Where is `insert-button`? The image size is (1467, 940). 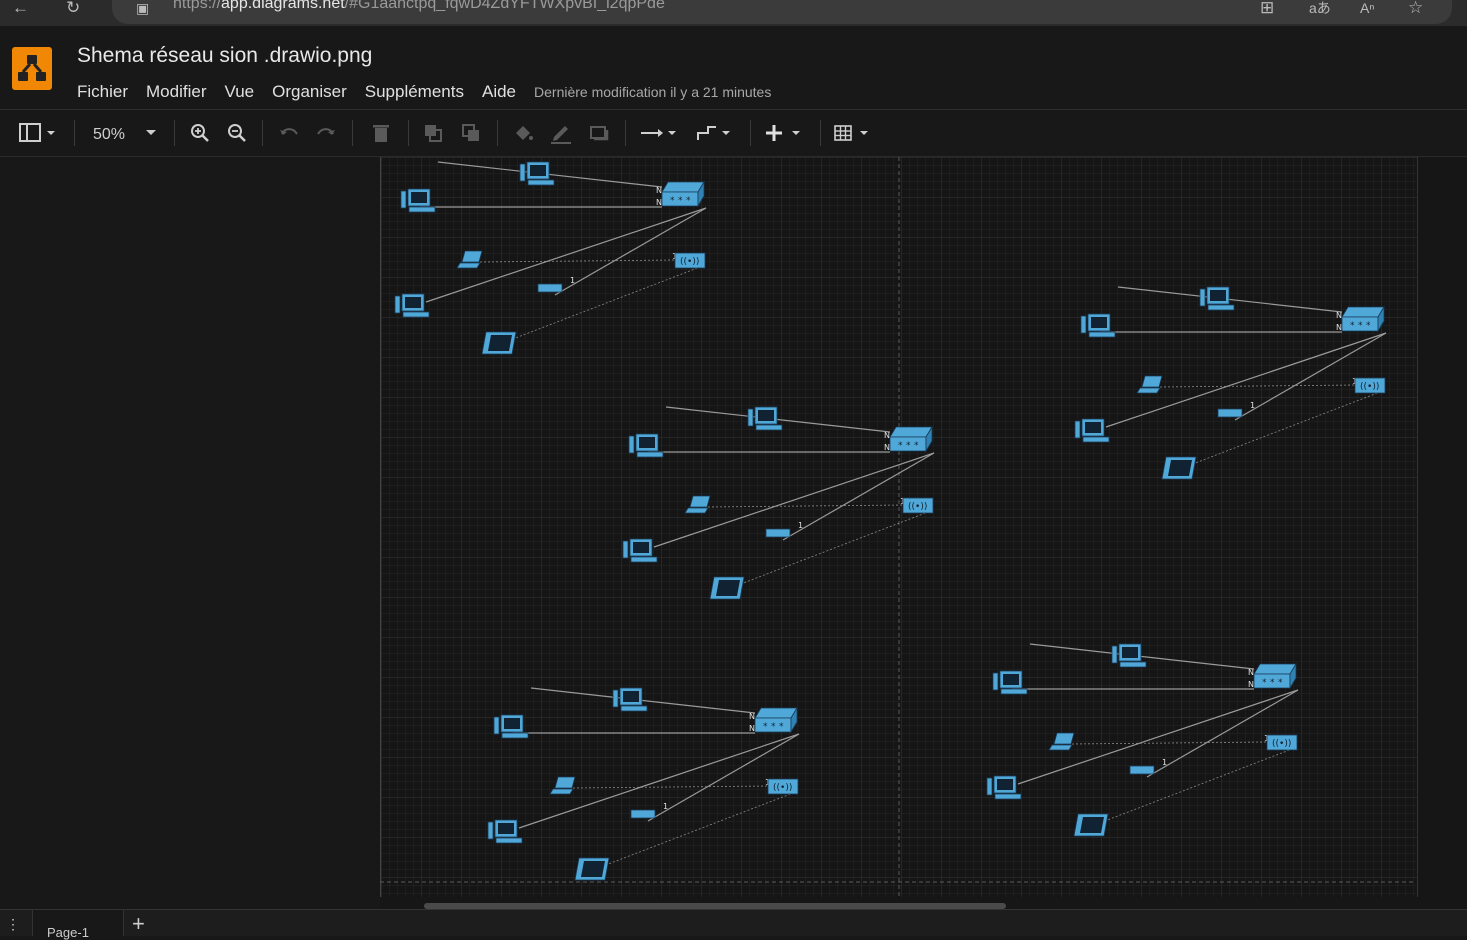
insert-button is located at coordinates (784, 133).